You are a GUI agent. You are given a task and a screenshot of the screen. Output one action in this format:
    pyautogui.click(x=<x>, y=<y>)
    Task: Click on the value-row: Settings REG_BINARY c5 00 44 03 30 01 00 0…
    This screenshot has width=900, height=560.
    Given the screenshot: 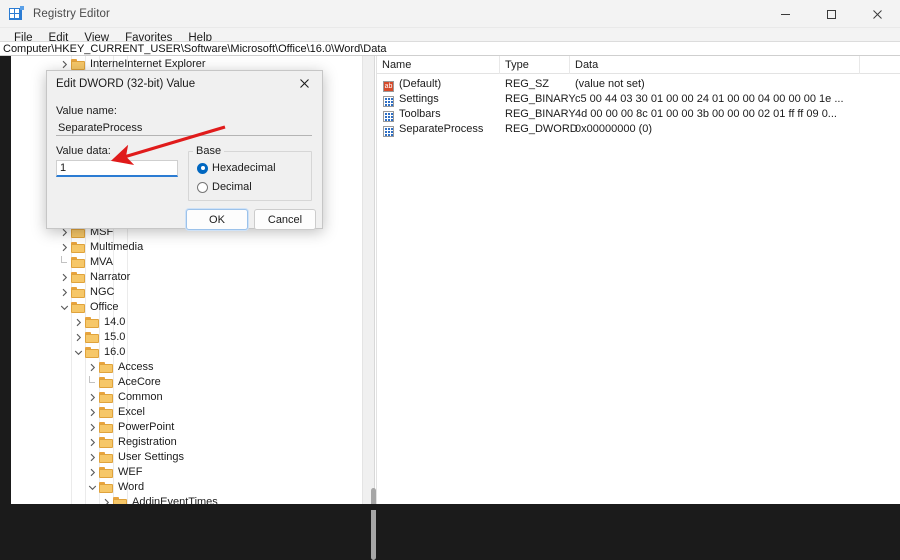 What is the action you would take?
    pyautogui.click(x=638, y=99)
    